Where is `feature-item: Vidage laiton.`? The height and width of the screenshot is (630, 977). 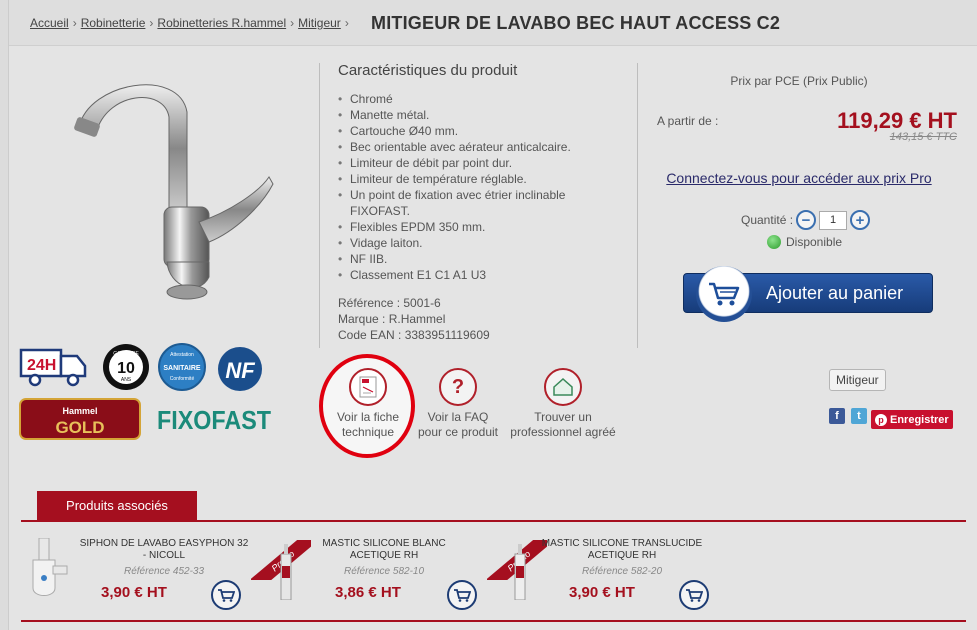
feature-item: Vidage laiton. is located at coordinates (473, 243).